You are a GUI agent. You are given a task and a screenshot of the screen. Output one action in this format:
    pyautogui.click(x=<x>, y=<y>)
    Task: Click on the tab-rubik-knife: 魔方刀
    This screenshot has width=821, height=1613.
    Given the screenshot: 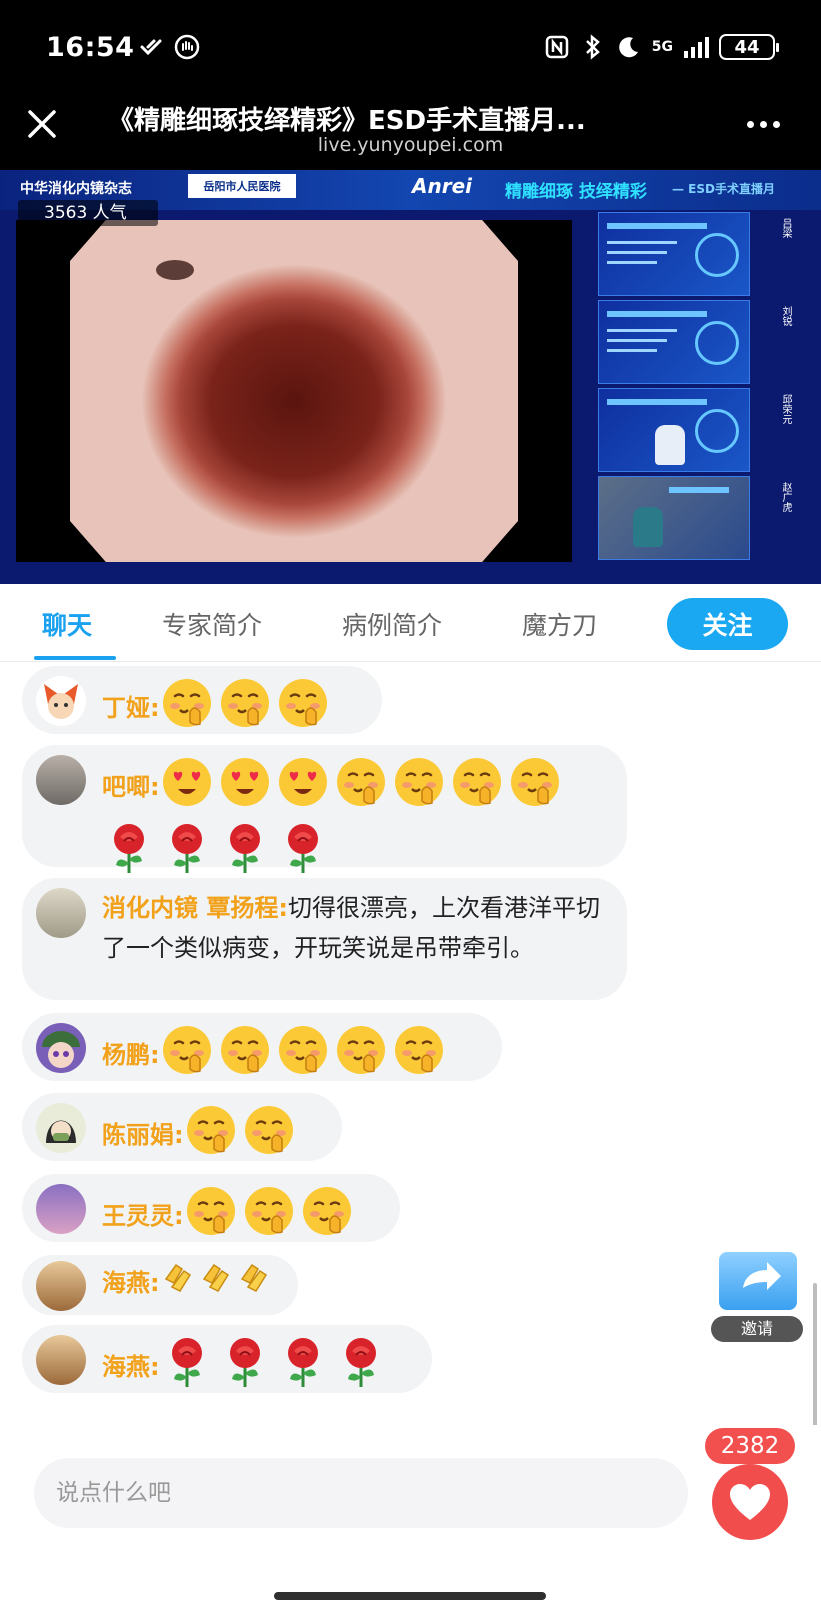 What is the action you would take?
    pyautogui.click(x=559, y=624)
    